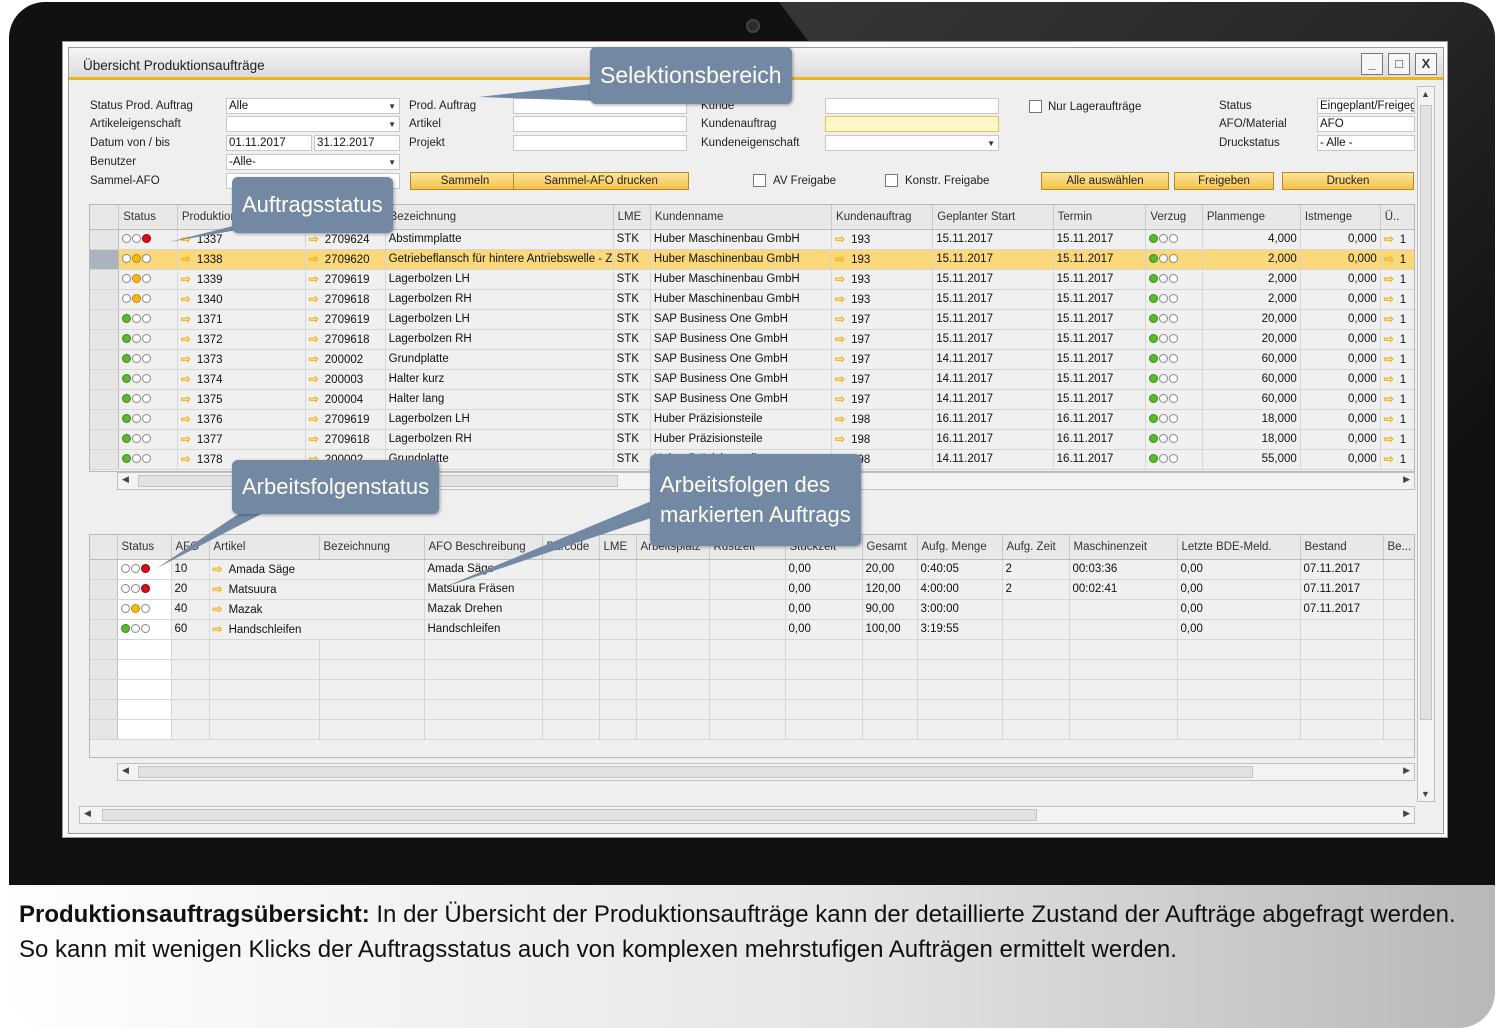 The width and height of the screenshot is (1496, 1028). I want to click on artikel-field, so click(600, 124).